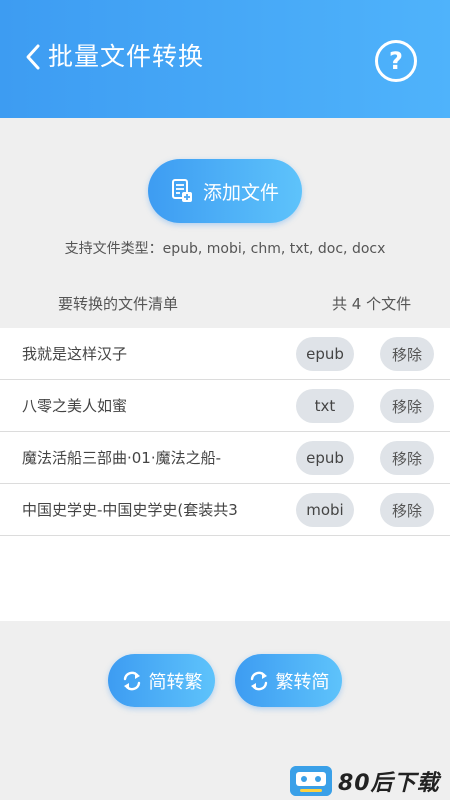 This screenshot has height=800, width=450. What do you see at coordinates (325, 510) in the screenshot?
I see `file-type-badge: mobi` at bounding box center [325, 510].